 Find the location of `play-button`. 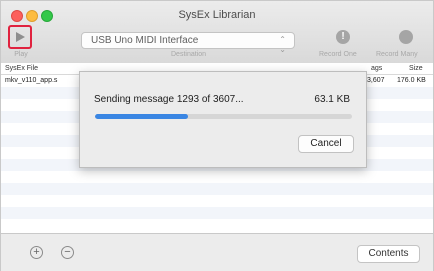

play-button is located at coordinates (20, 37).